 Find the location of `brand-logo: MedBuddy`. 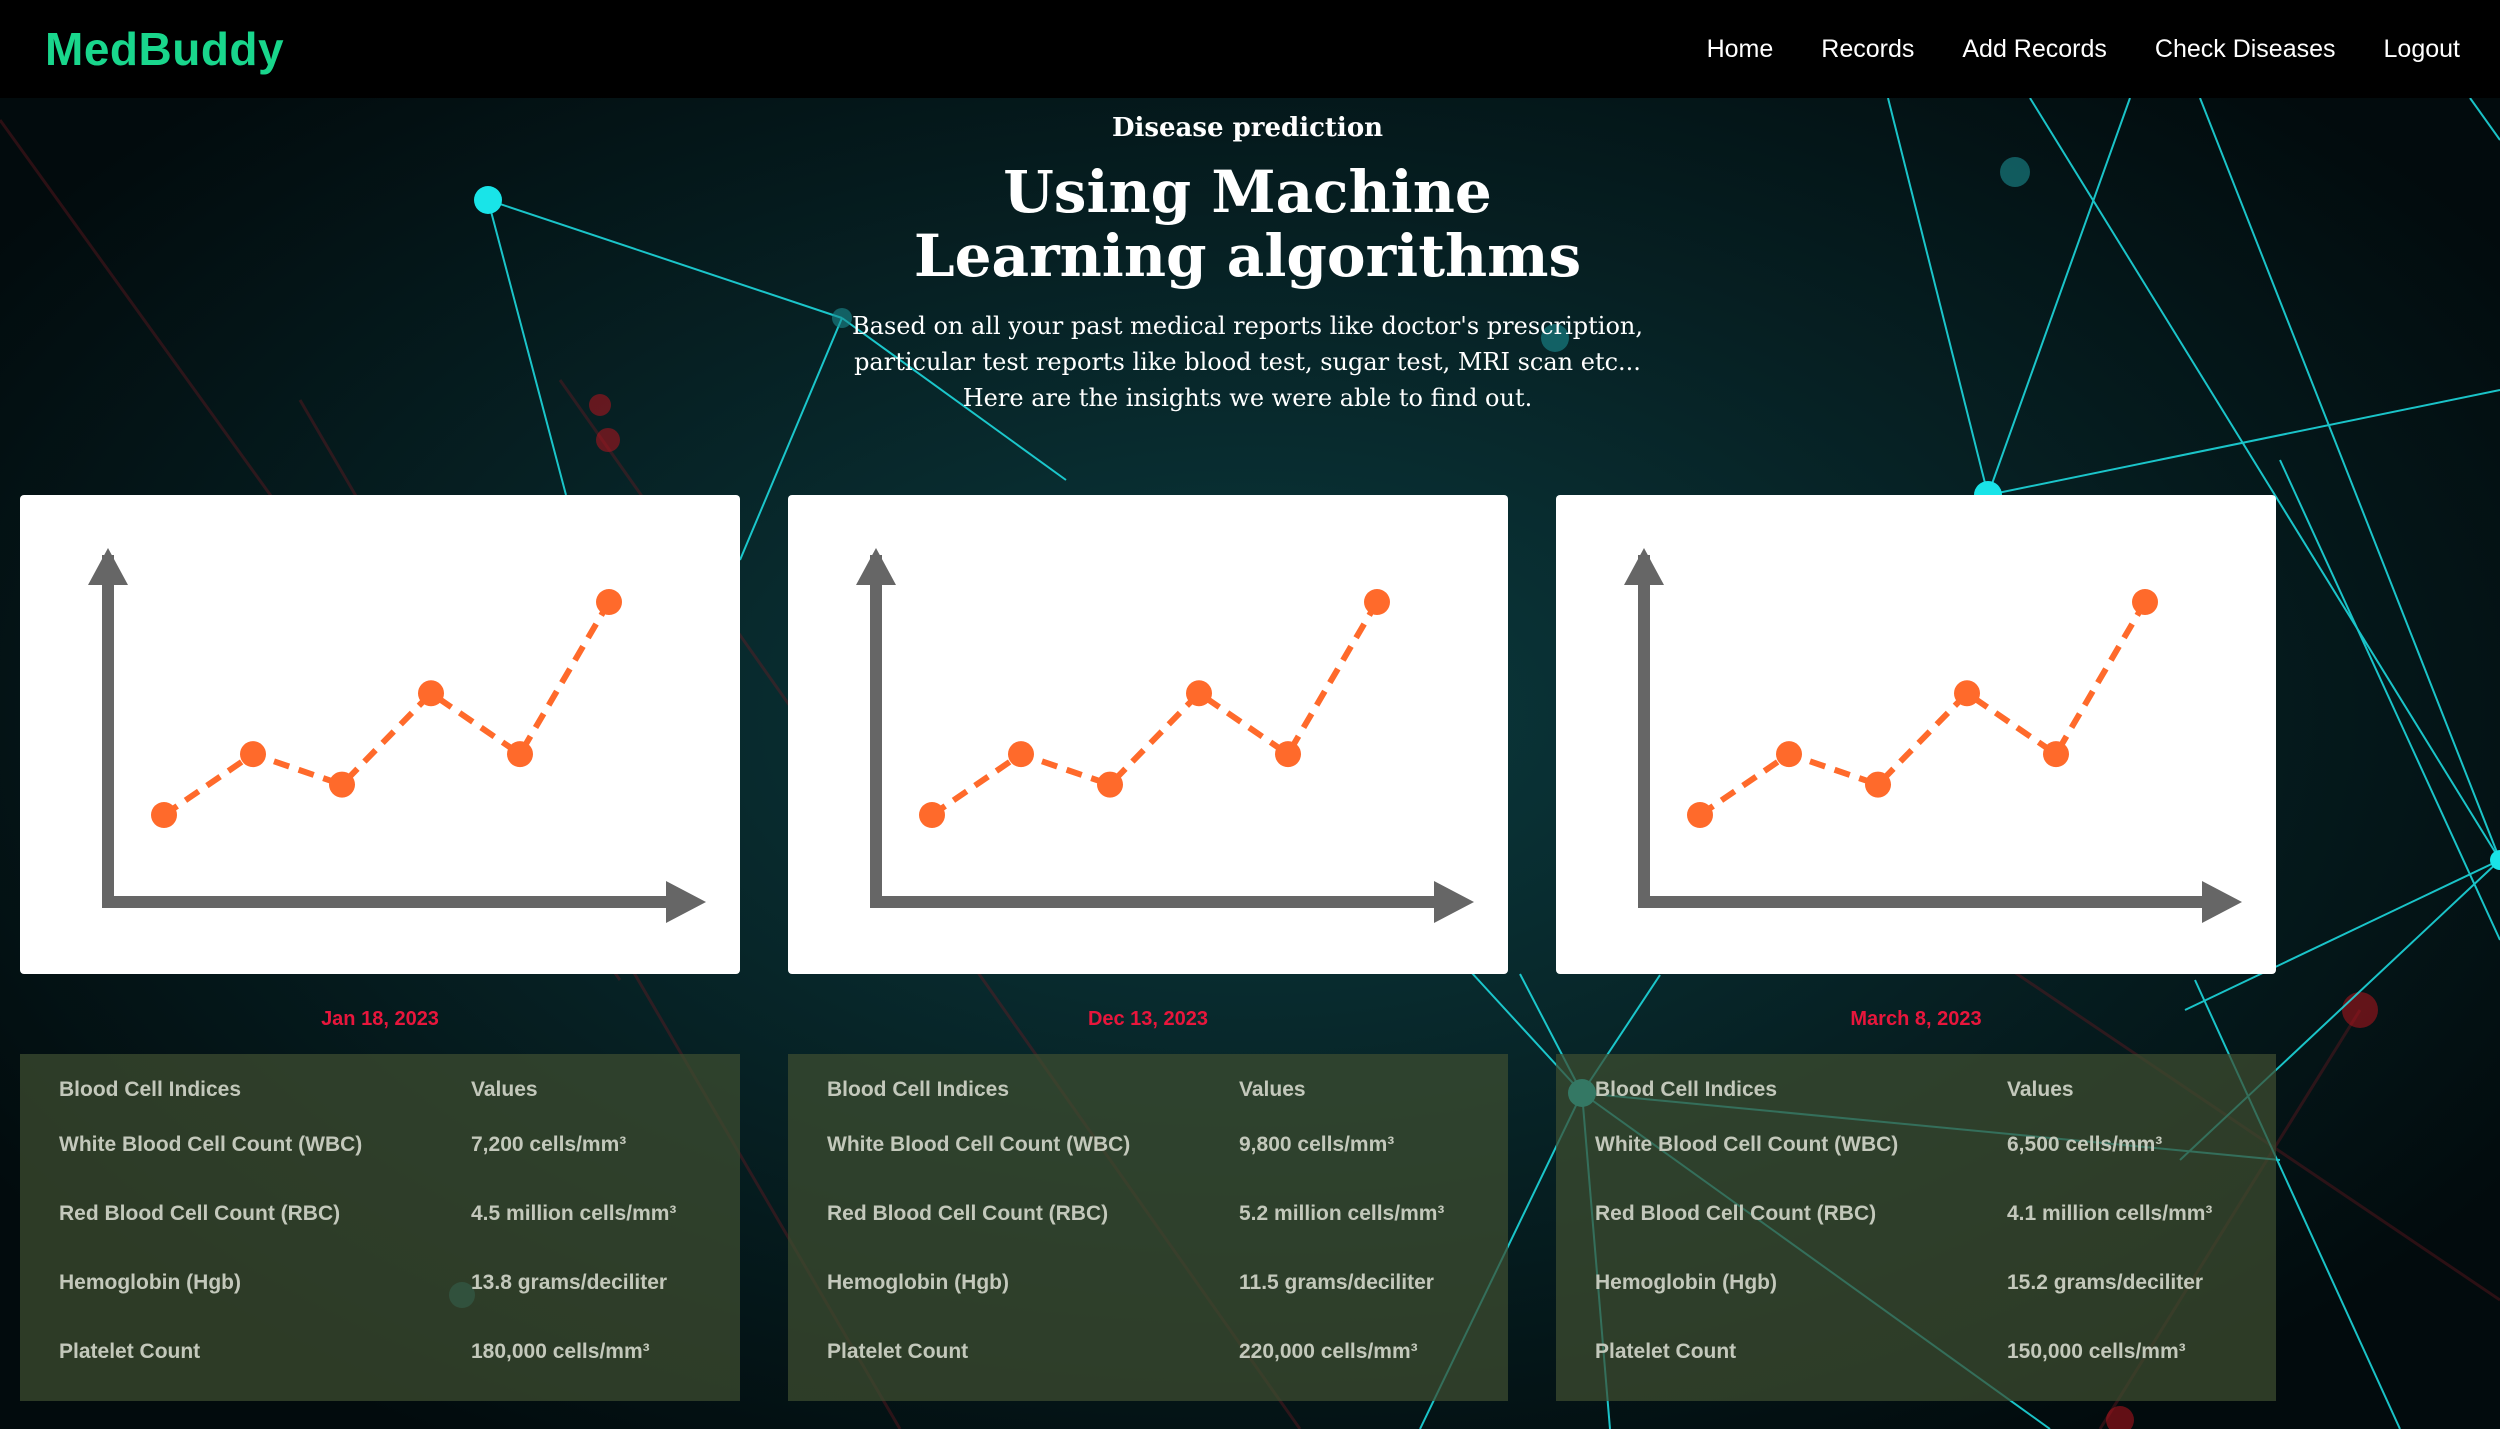

brand-logo: MedBuddy is located at coordinates (164, 49).